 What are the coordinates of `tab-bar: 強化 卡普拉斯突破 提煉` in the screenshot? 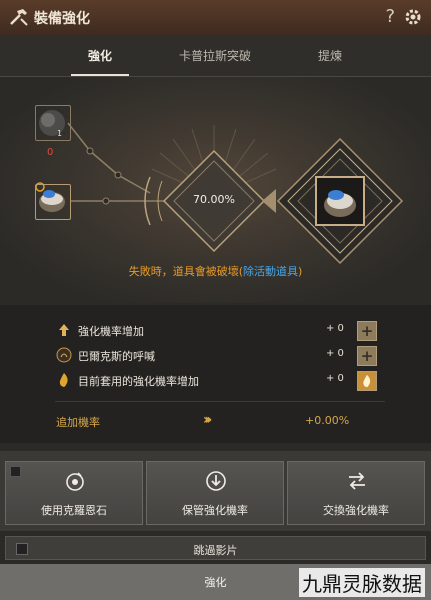 It's located at (215, 56).